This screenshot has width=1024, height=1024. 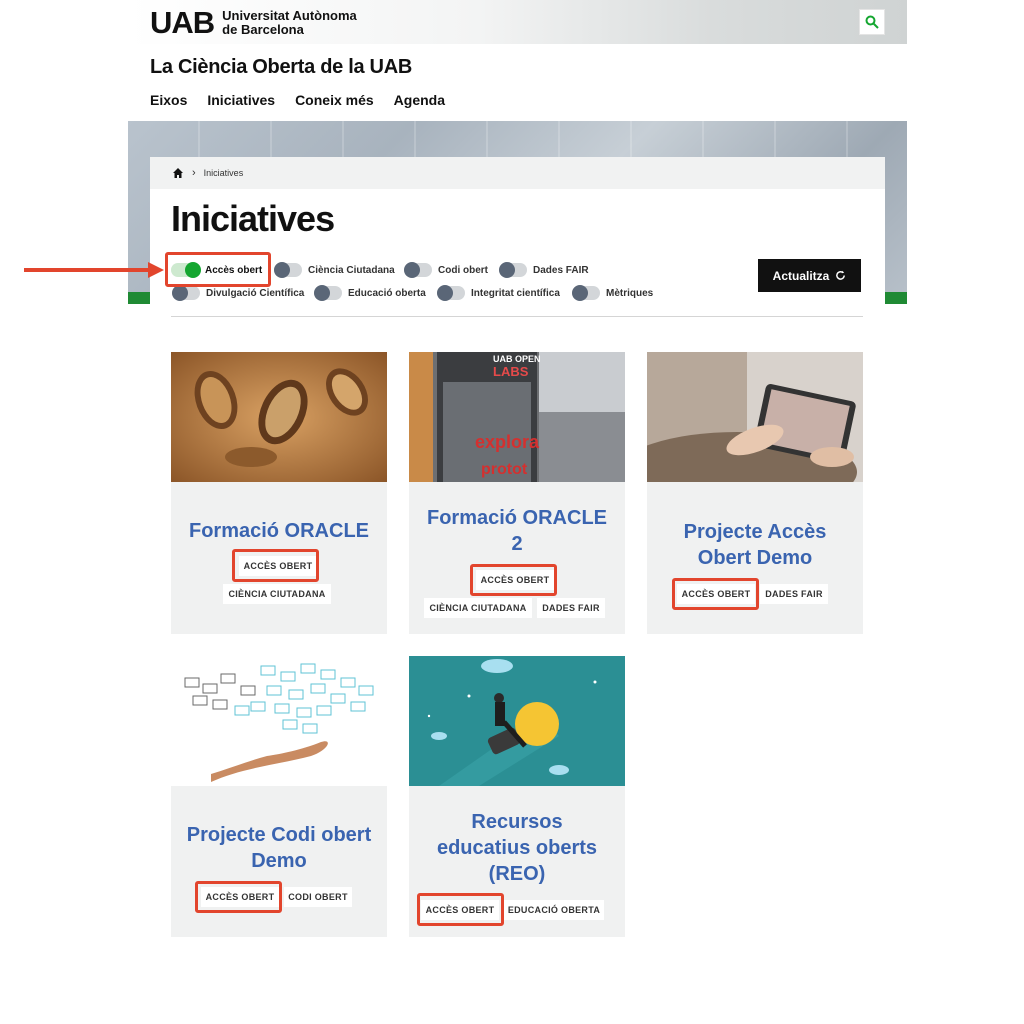 I want to click on filter-dades-fair: Dades FAIR, so click(x=544, y=270).